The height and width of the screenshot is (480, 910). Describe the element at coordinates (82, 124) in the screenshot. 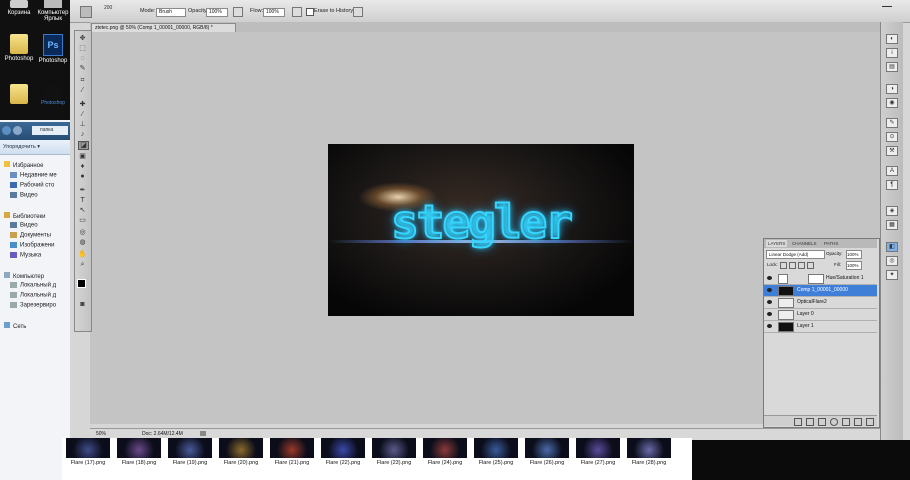

I see `clone-stamp-tool-icon: ⊥` at that location.